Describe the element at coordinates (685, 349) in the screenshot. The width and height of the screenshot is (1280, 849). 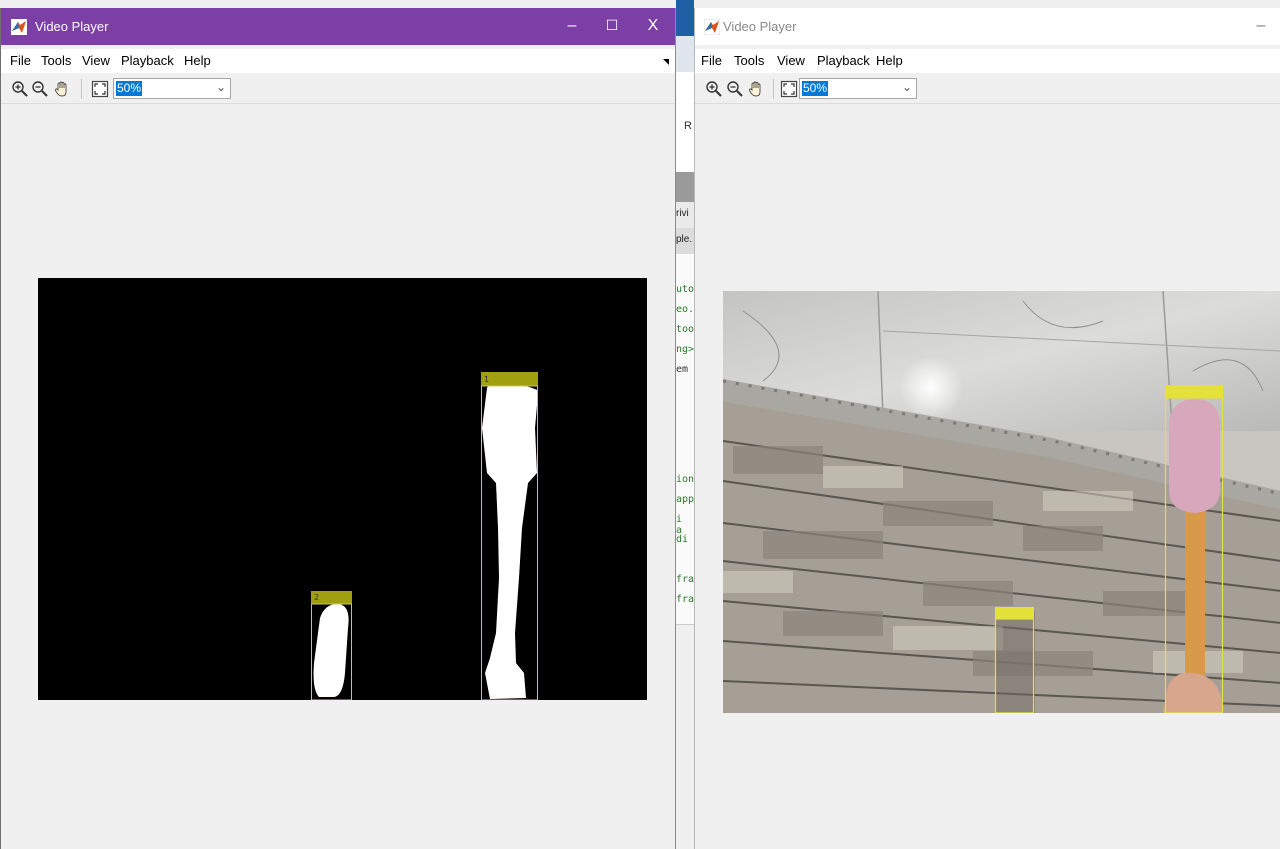
I see `code-line: ng>` at that location.